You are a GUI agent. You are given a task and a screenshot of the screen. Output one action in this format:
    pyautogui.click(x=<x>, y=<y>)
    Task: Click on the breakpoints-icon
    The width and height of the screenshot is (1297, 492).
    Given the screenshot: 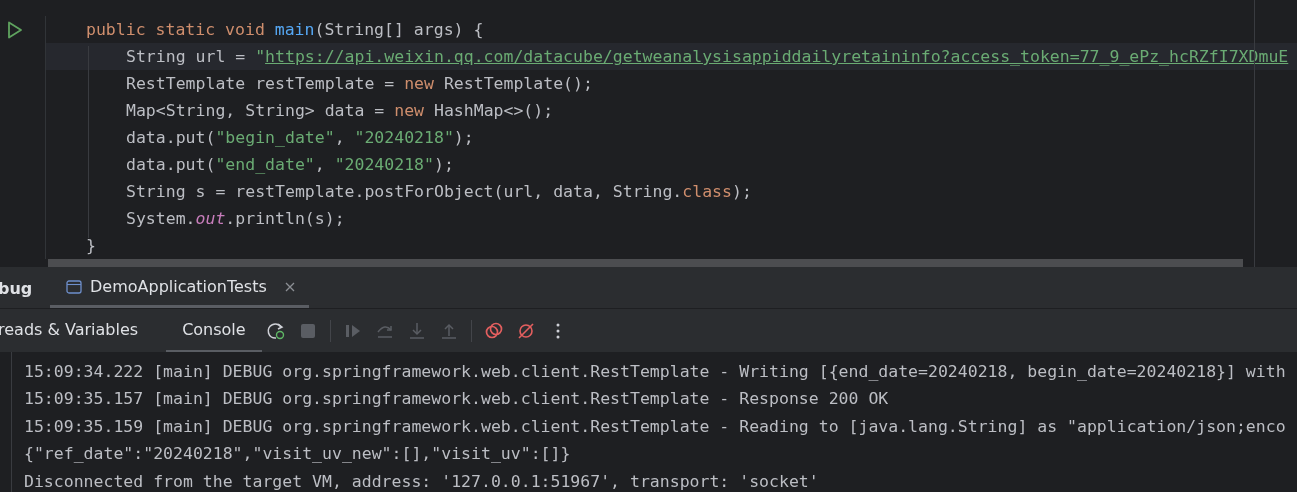 What is the action you would take?
    pyautogui.click(x=493, y=330)
    